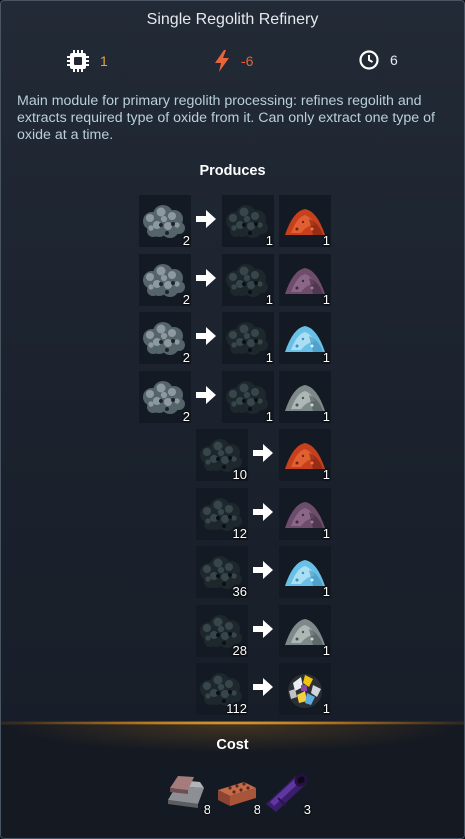 The height and width of the screenshot is (839, 465). Describe the element at coordinates (222, 572) in the screenshot. I see `input-slot: 36` at that location.